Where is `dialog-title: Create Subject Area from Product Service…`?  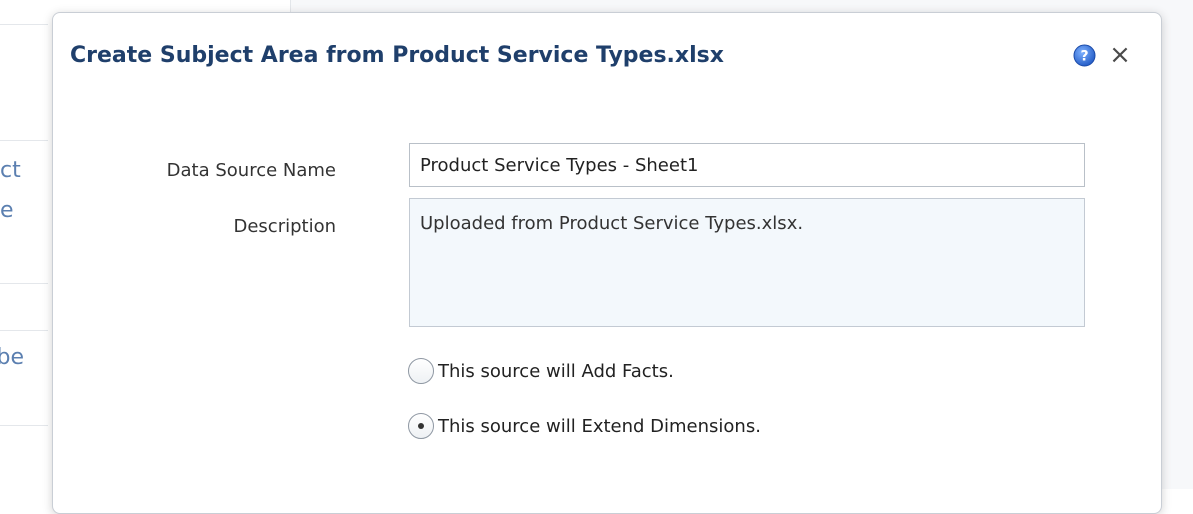
dialog-title: Create Subject Area from Product Service… is located at coordinates (397, 55).